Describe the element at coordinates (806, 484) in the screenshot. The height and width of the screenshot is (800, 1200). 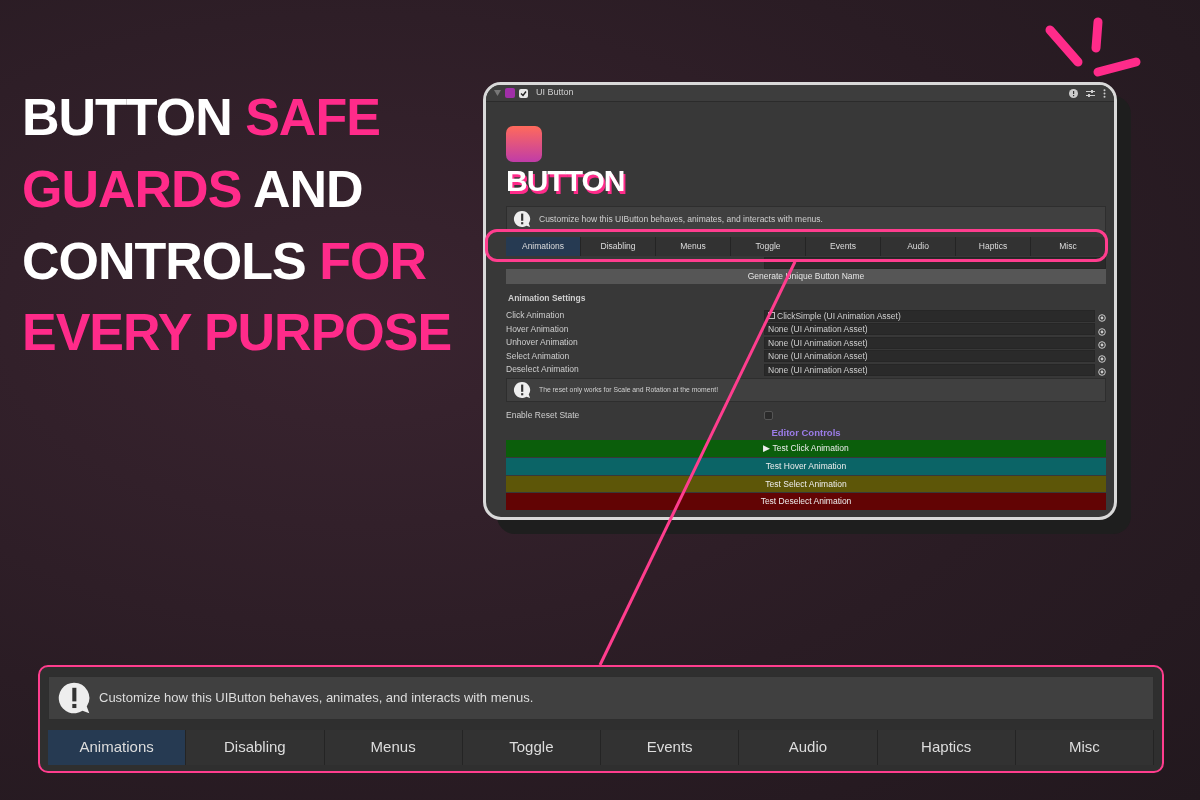
I see `test-button: Test Select Animation` at that location.